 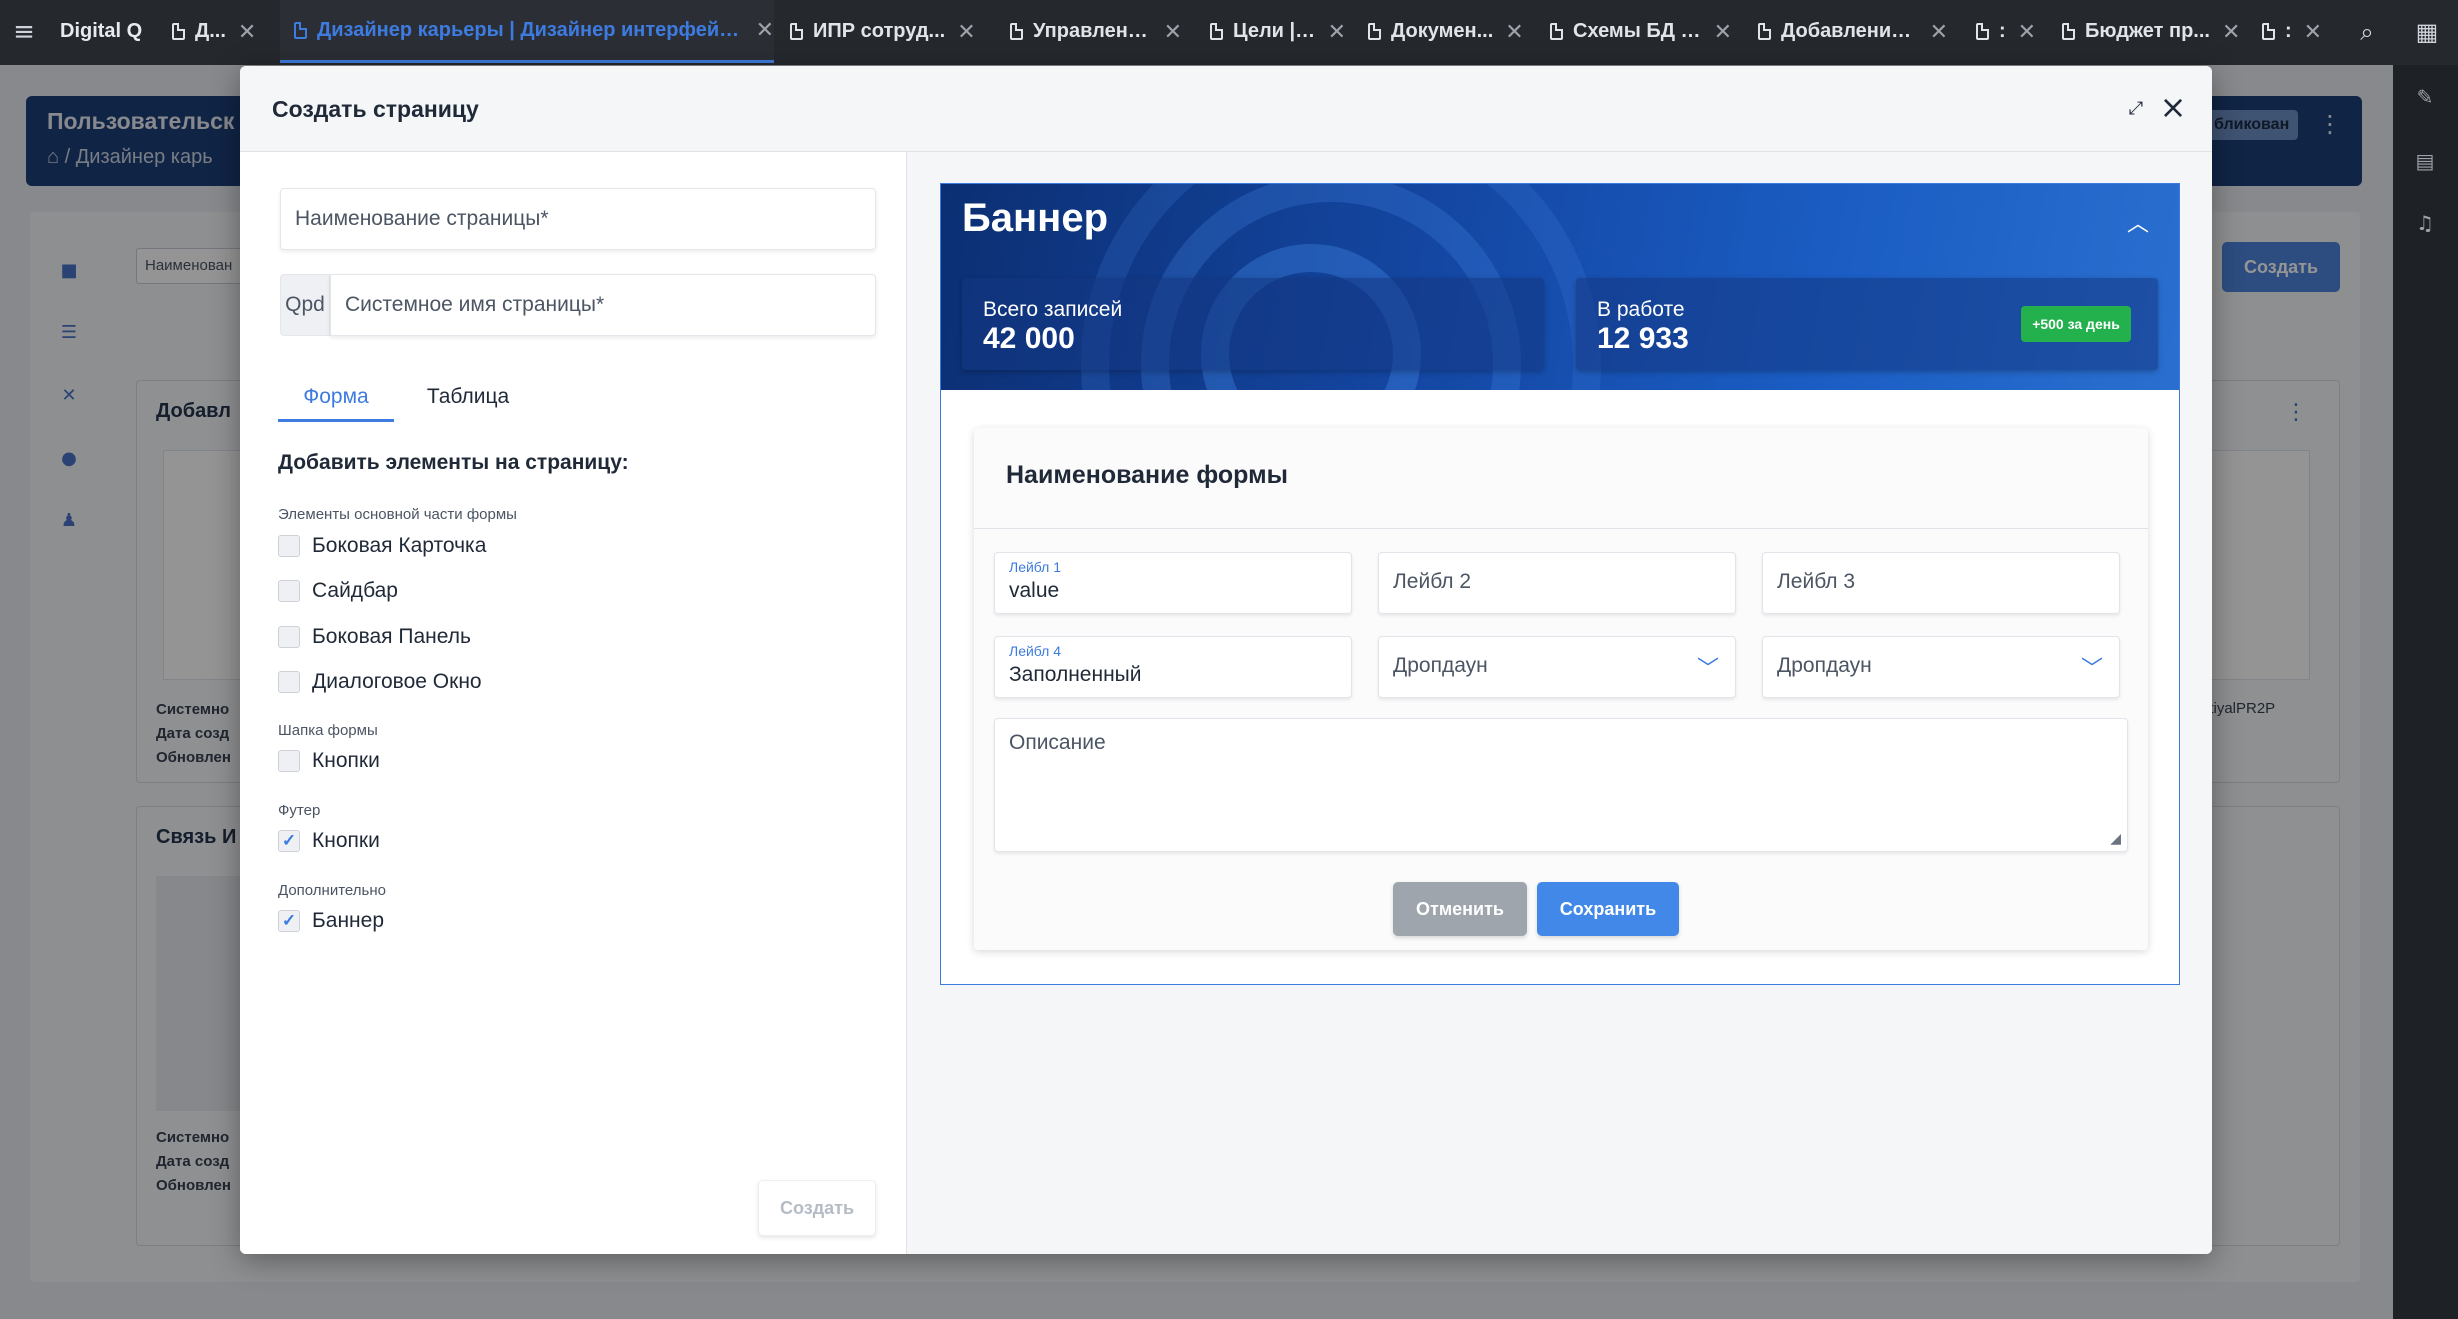 I want to click on tab-10: : ✕, so click(x=2296, y=31).